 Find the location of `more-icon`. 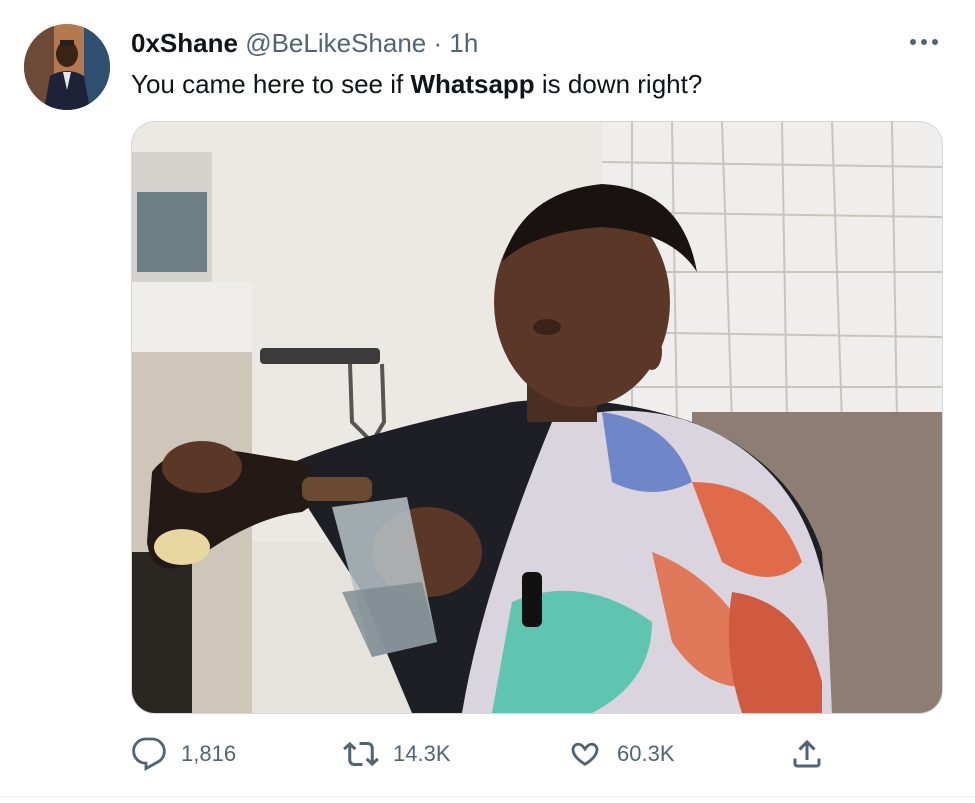

more-icon is located at coordinates (924, 42).